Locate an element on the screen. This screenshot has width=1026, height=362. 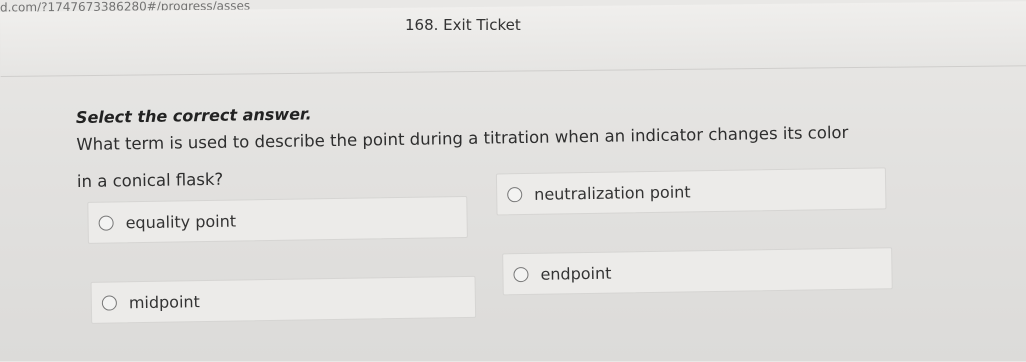
option-label: endpoint is located at coordinates (576, 273).